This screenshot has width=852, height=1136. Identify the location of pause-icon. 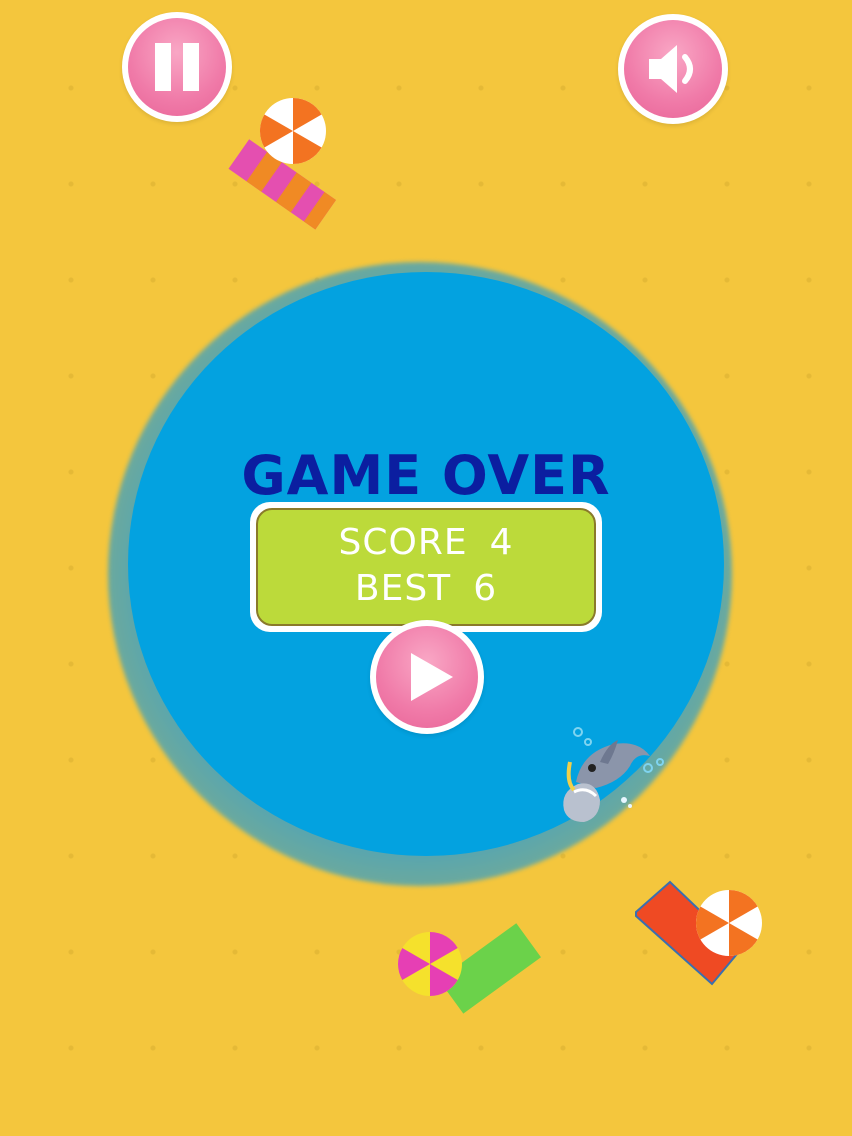
(177, 67).